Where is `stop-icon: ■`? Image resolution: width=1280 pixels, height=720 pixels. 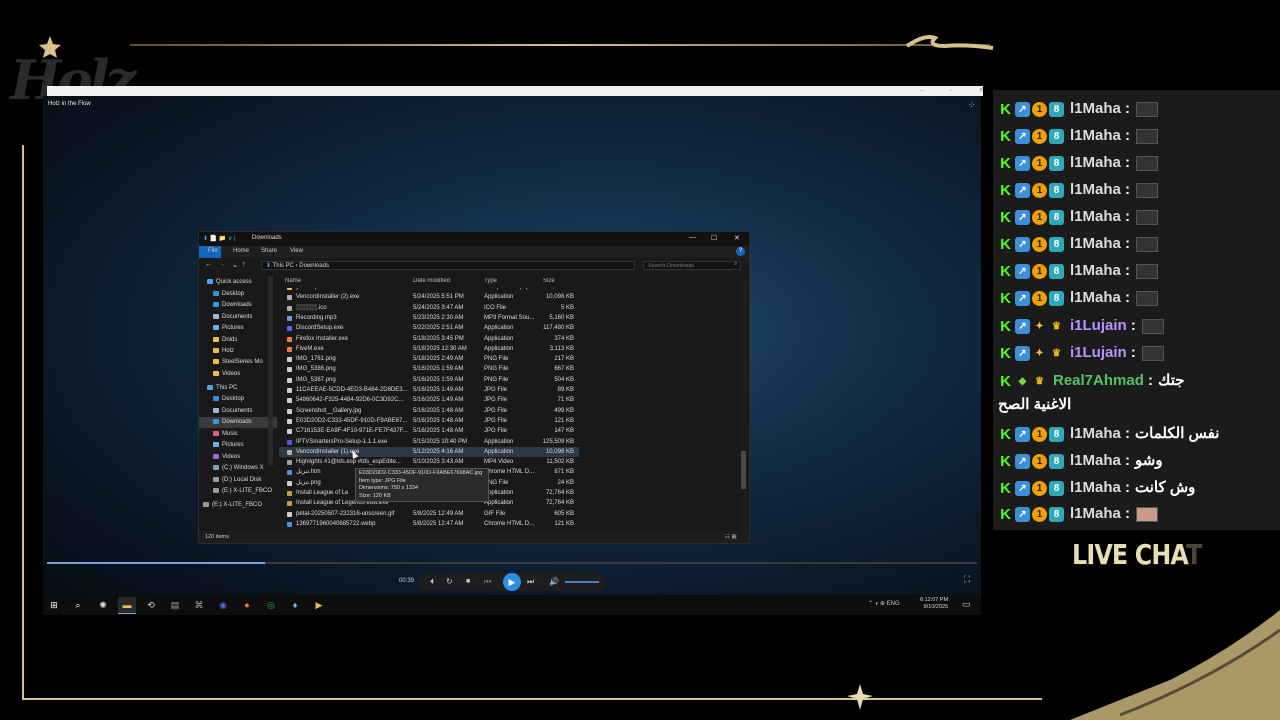
stop-icon: ■ is located at coordinates (468, 581).